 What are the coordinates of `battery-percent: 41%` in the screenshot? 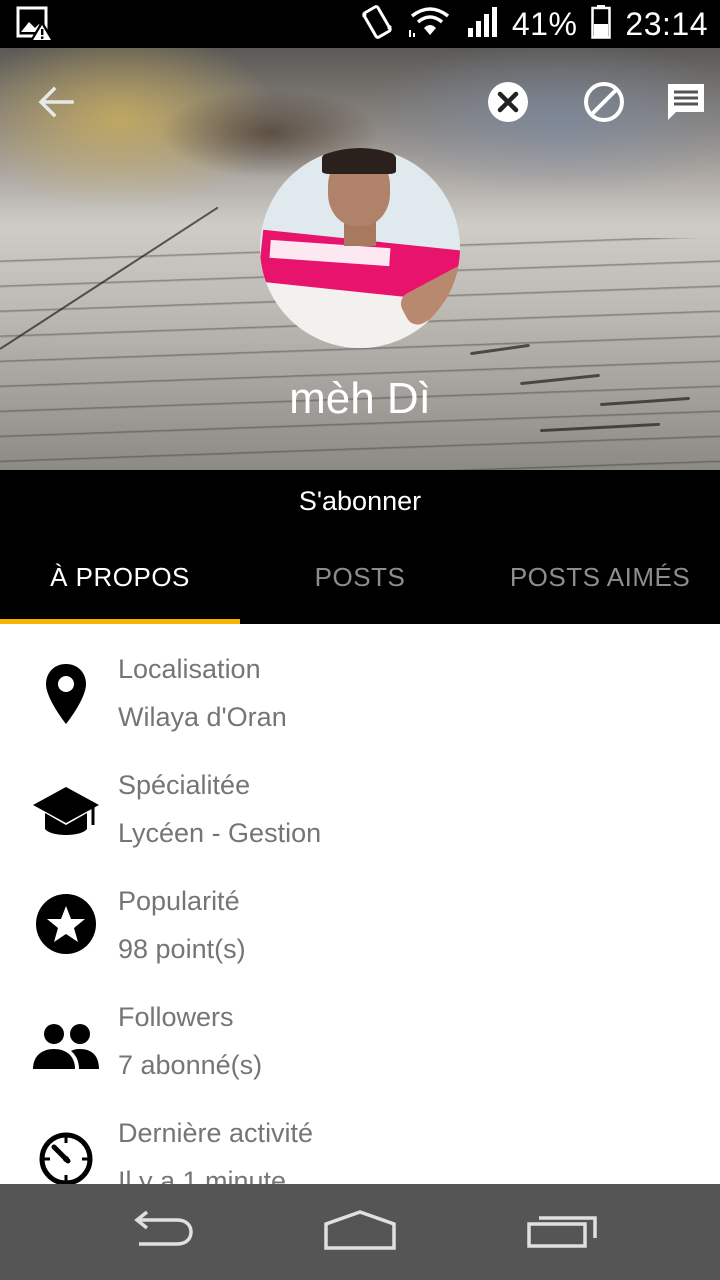 It's located at (544, 23).